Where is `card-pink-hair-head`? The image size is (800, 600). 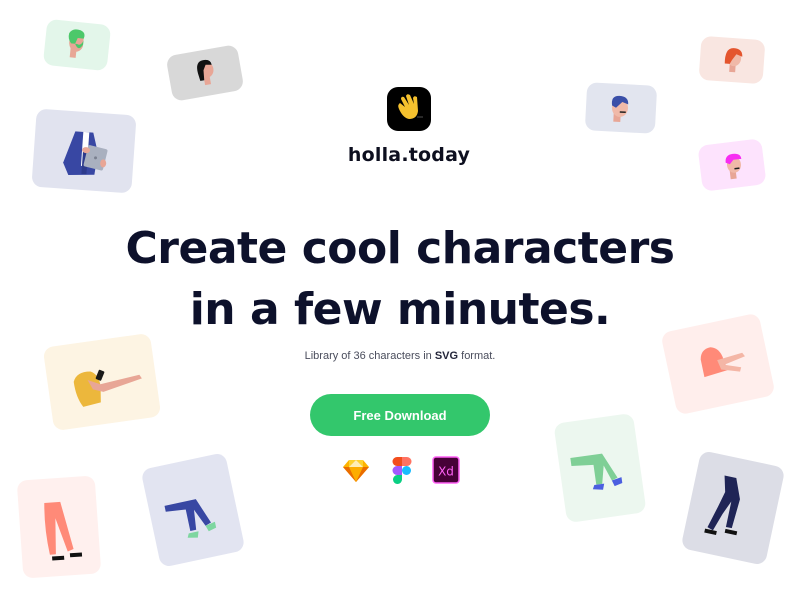
card-pink-hair-head is located at coordinates (732, 165).